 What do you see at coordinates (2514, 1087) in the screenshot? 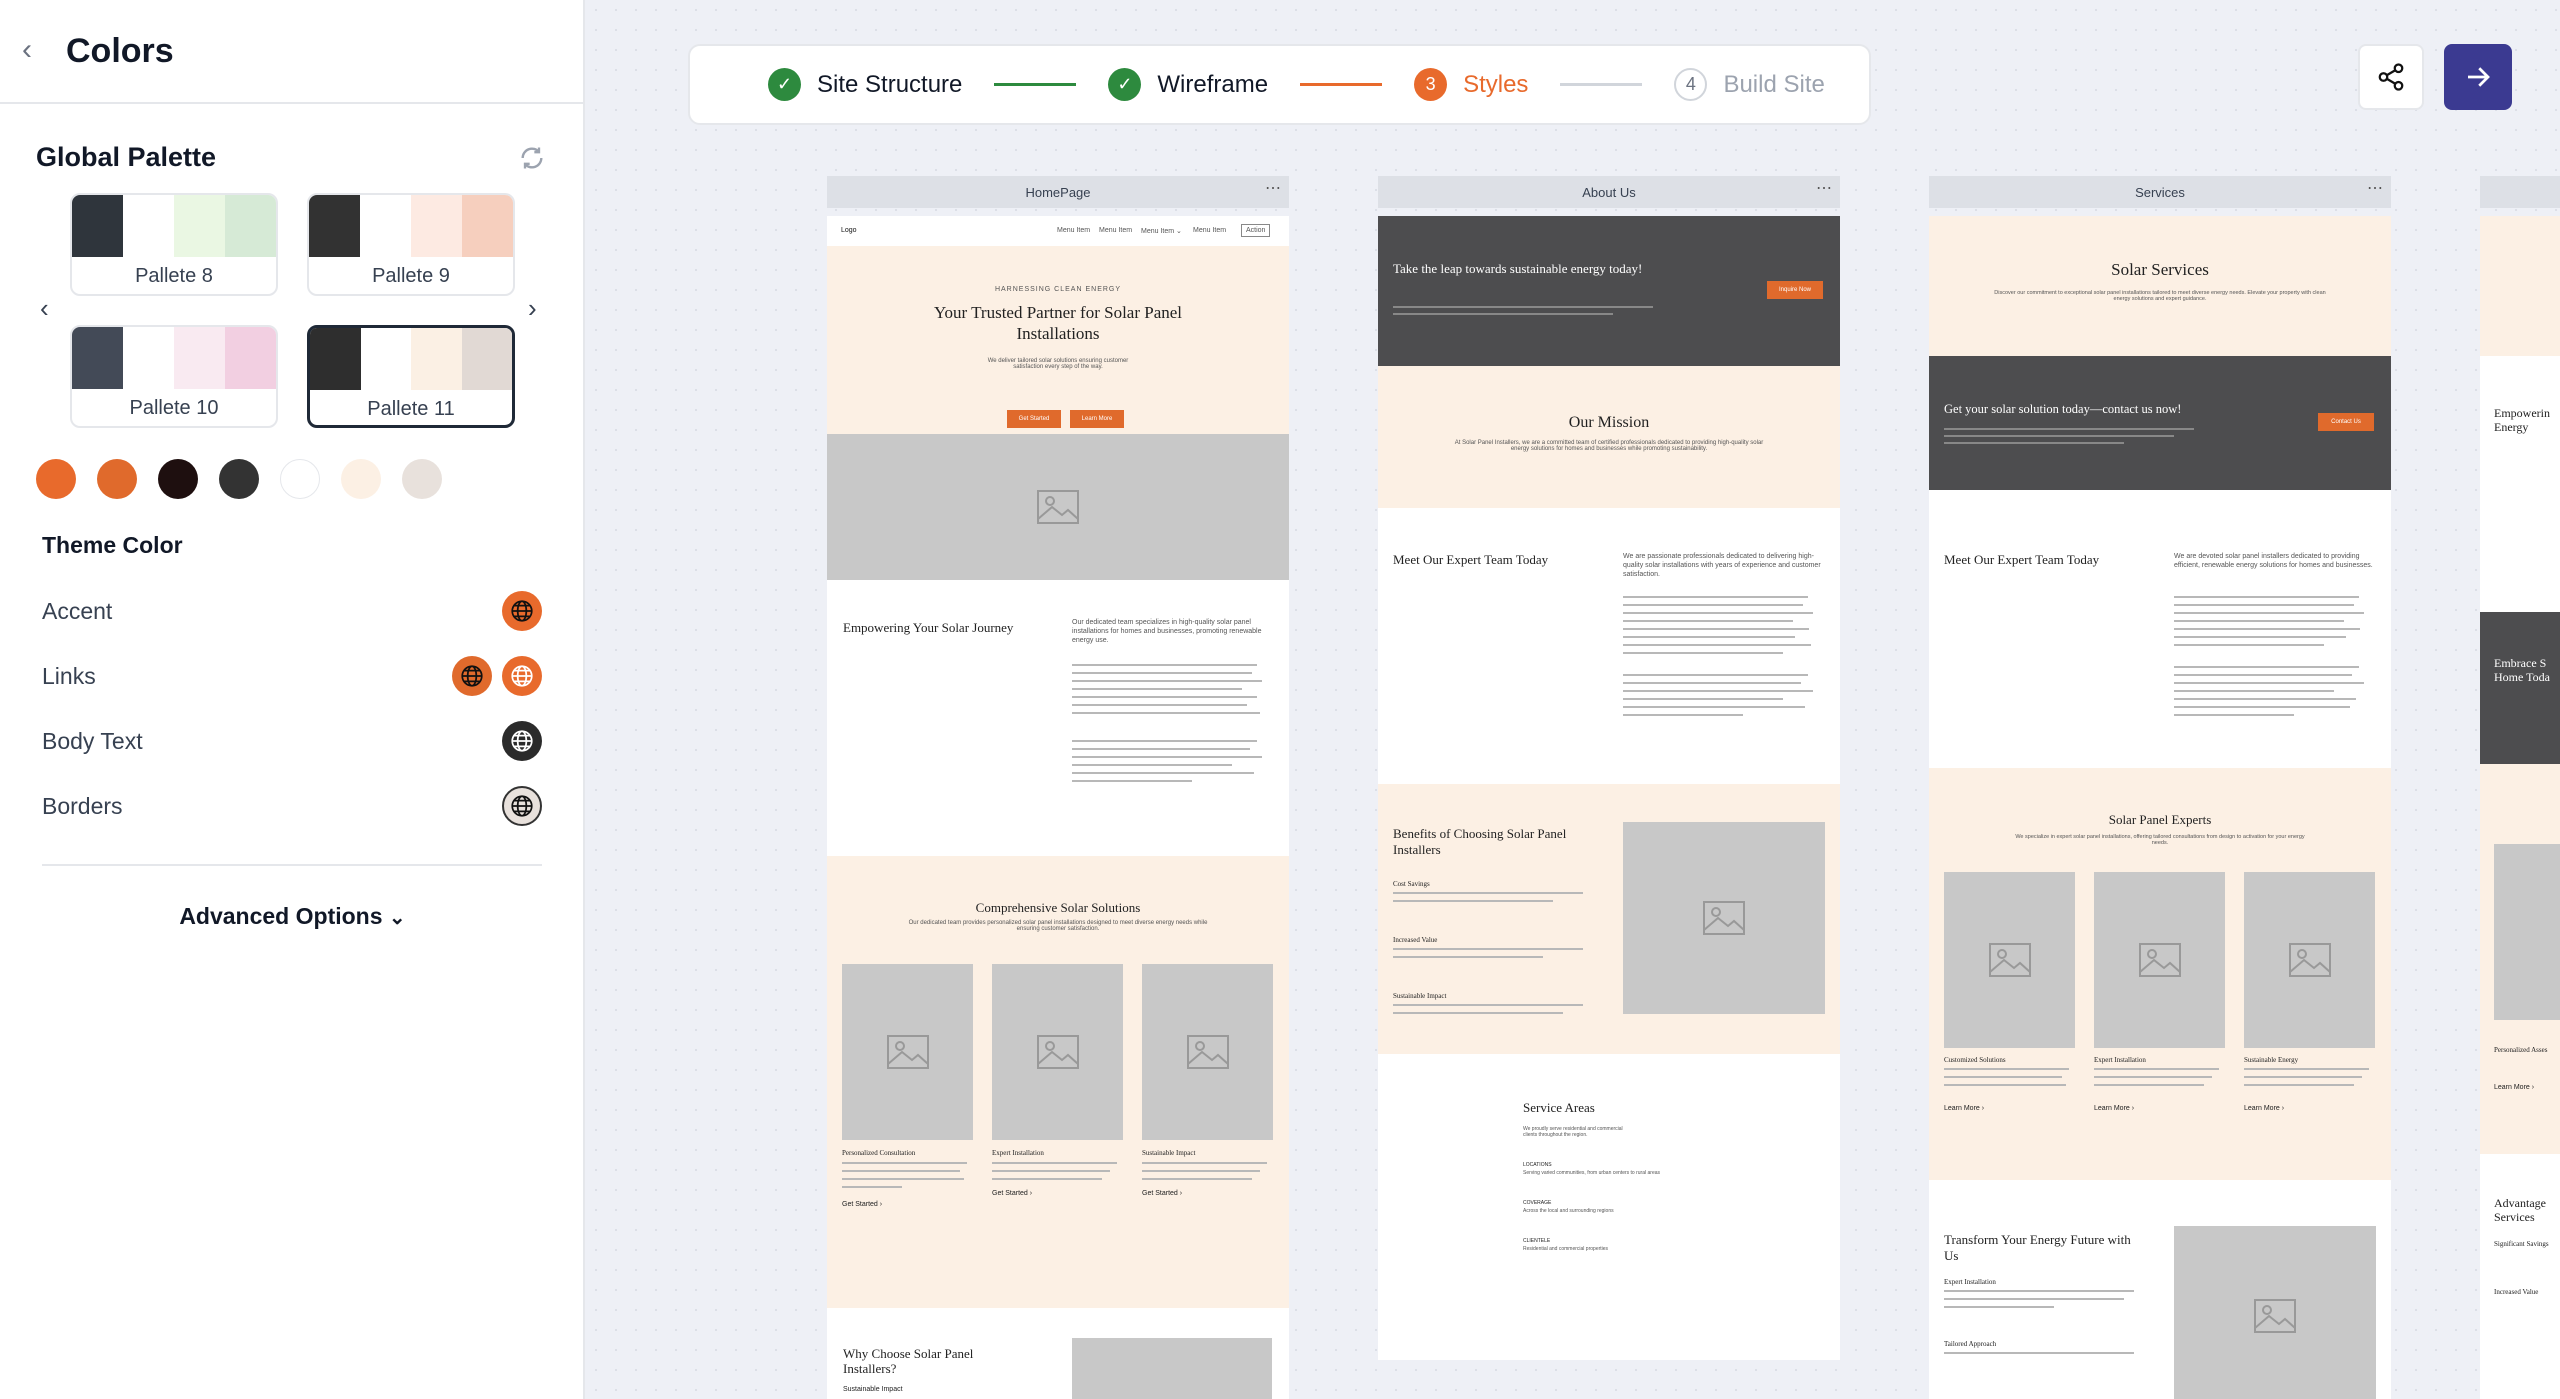
I see `preview-partial-link: Learn More ›` at bounding box center [2514, 1087].